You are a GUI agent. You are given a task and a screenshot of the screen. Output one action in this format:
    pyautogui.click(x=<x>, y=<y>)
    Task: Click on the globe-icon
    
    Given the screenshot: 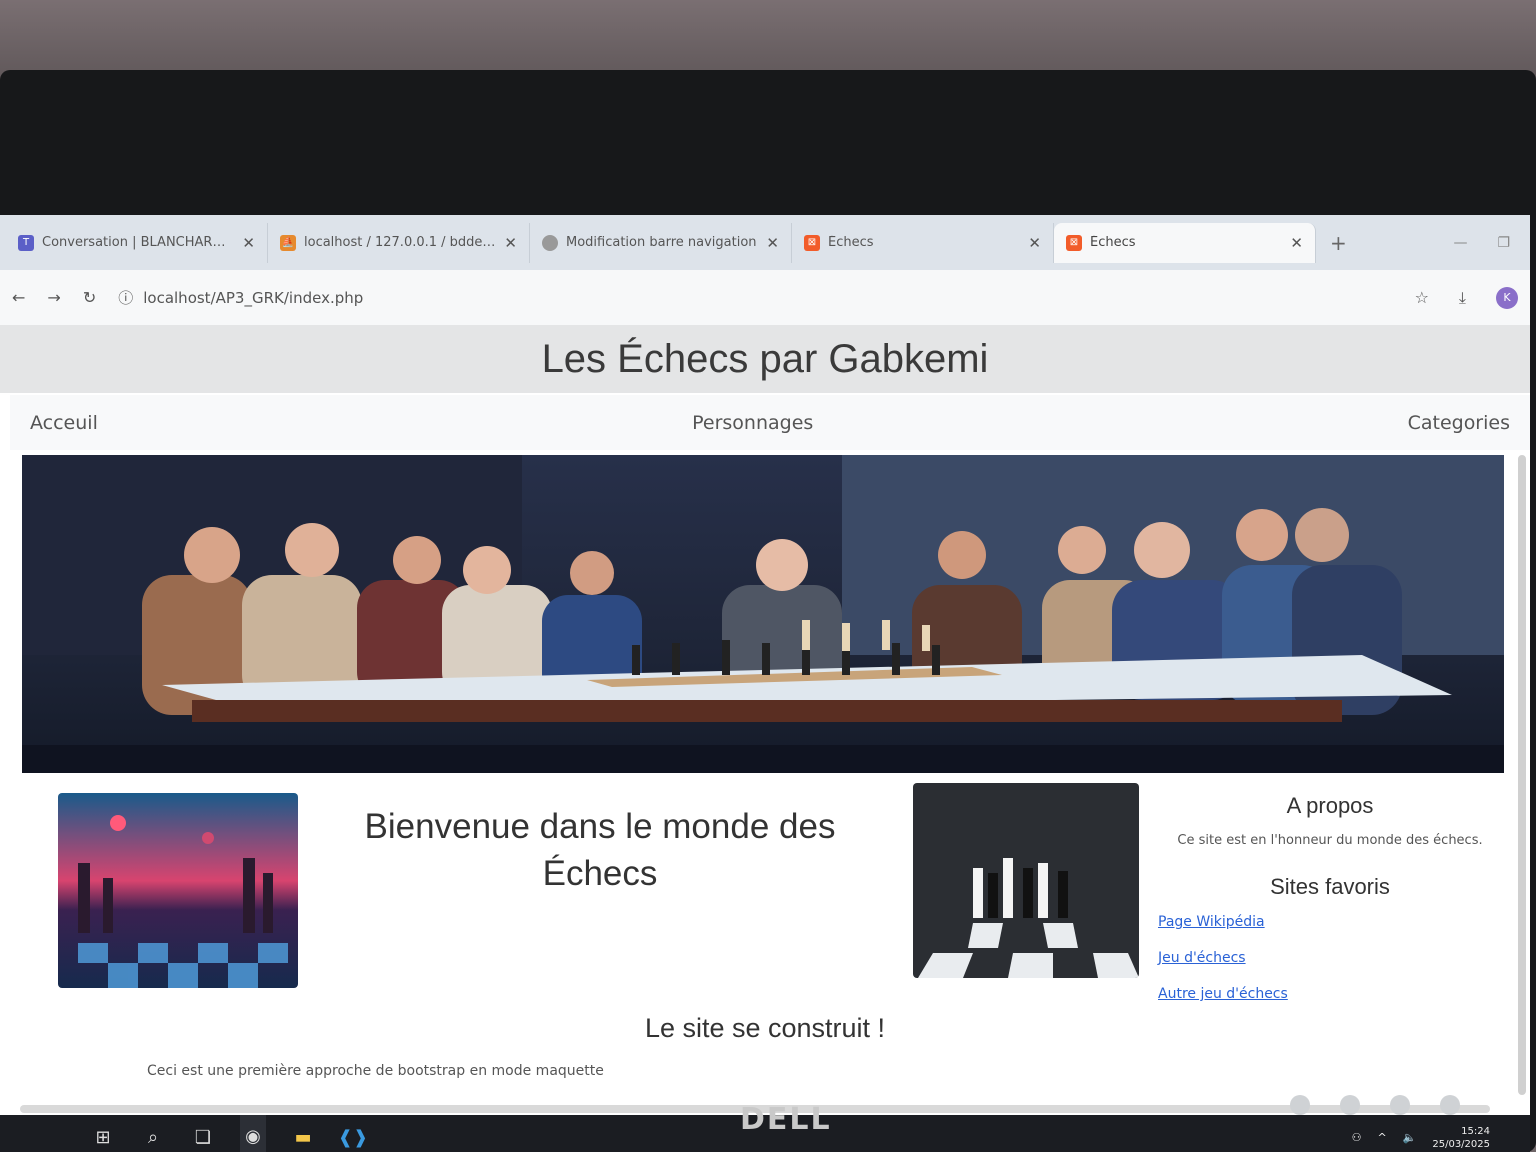 What is the action you would take?
    pyautogui.click(x=550, y=242)
    